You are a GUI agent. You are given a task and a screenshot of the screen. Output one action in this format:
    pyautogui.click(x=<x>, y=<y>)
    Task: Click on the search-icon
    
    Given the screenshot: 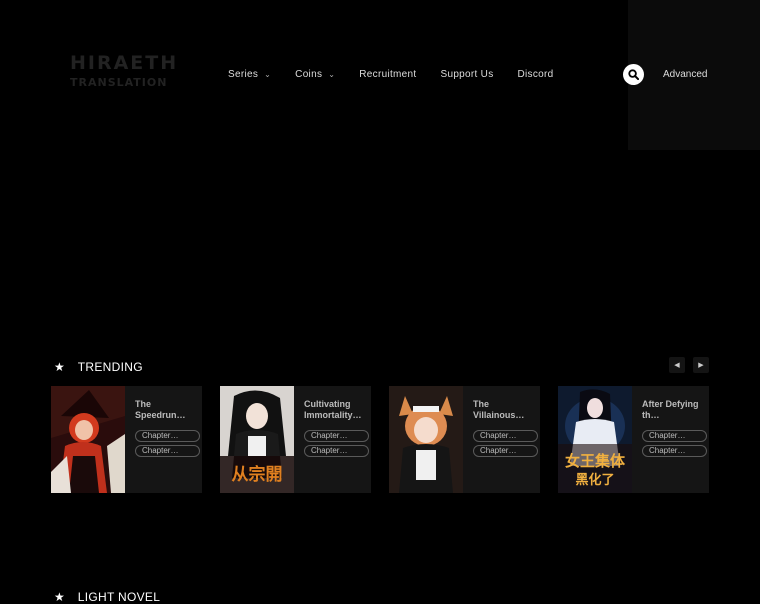 What is the action you would take?
    pyautogui.click(x=633, y=74)
    